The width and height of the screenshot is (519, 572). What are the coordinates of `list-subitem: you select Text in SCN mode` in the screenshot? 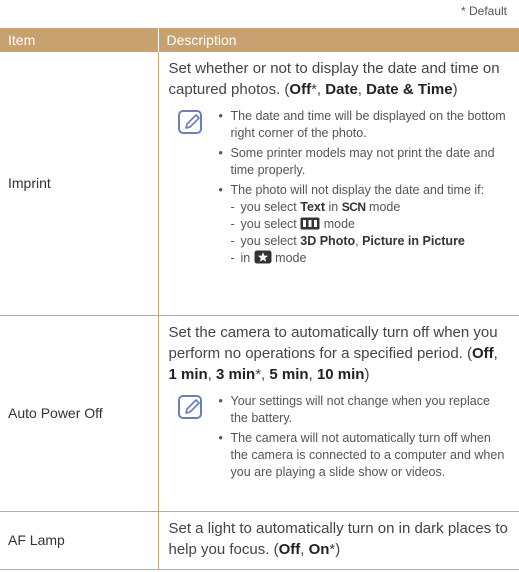 It's located at (363, 207).